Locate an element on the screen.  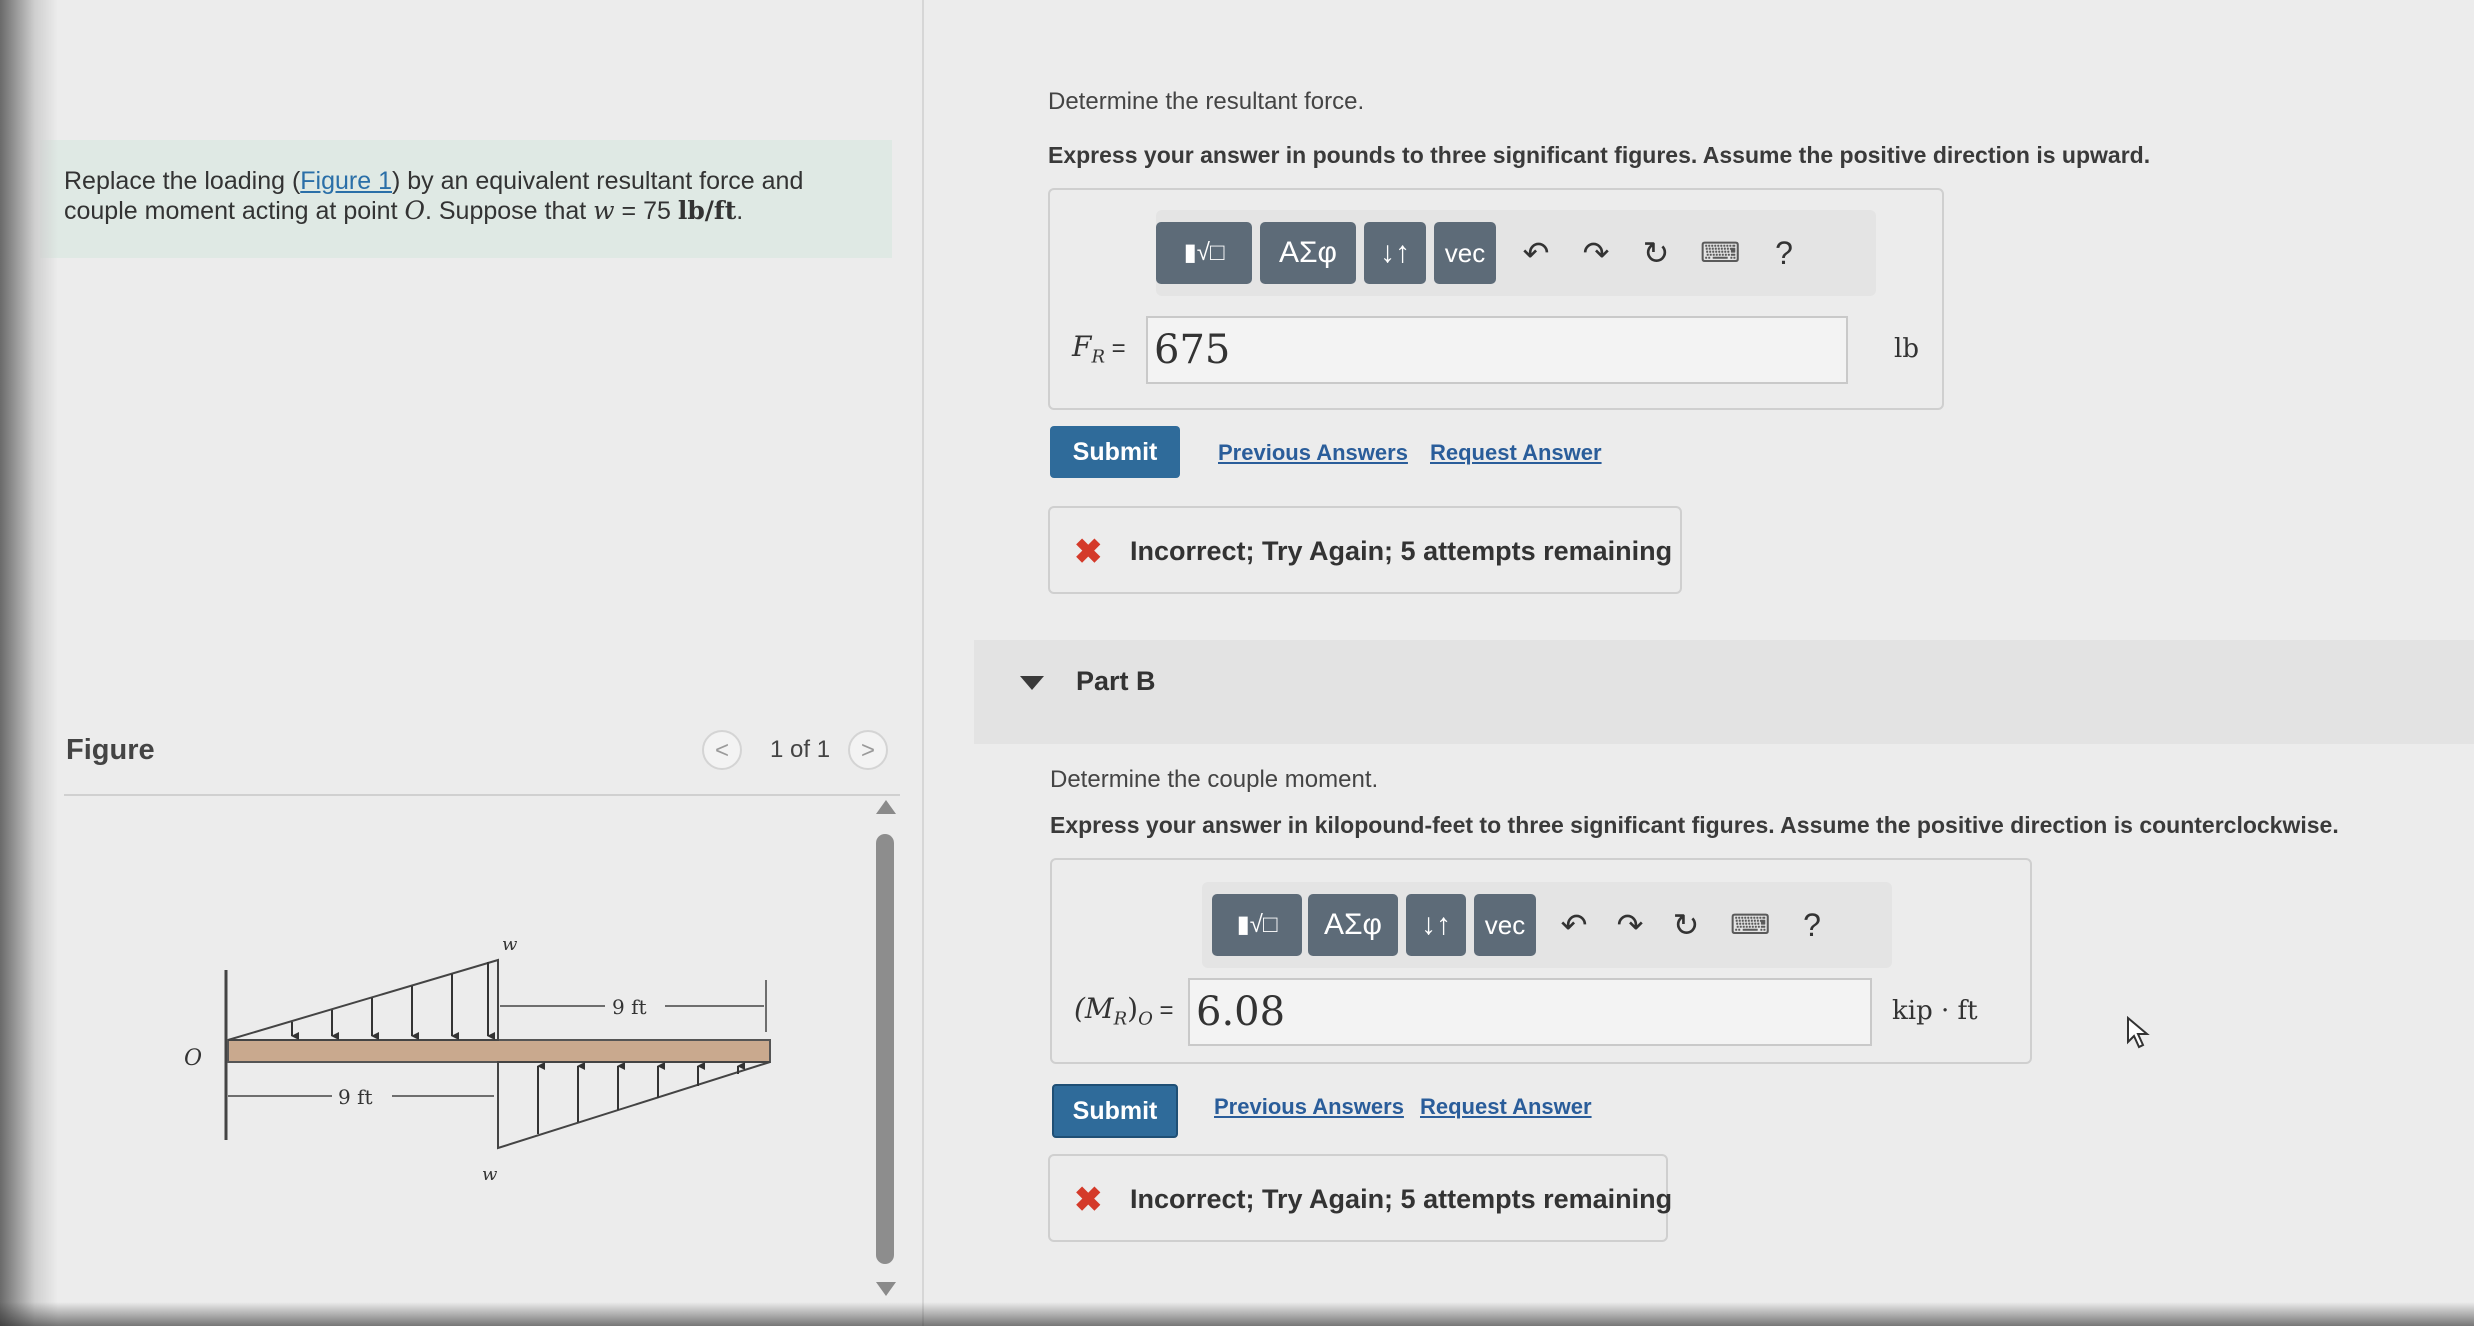
figure-pager: 1 of 1 is located at coordinates (800, 749).